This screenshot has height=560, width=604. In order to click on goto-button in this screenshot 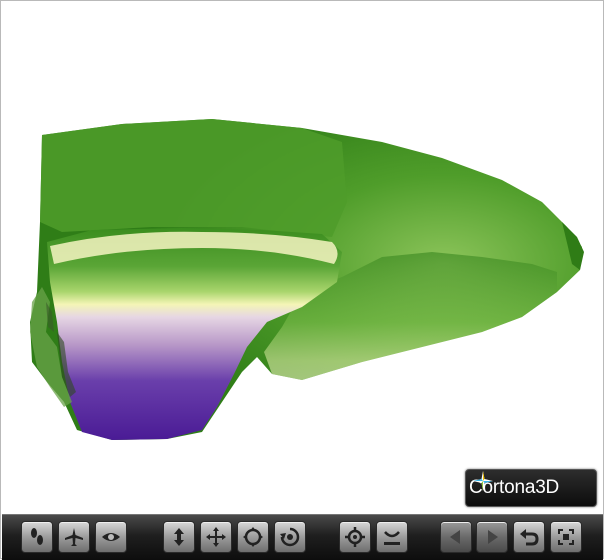, I will do `click(355, 537)`.